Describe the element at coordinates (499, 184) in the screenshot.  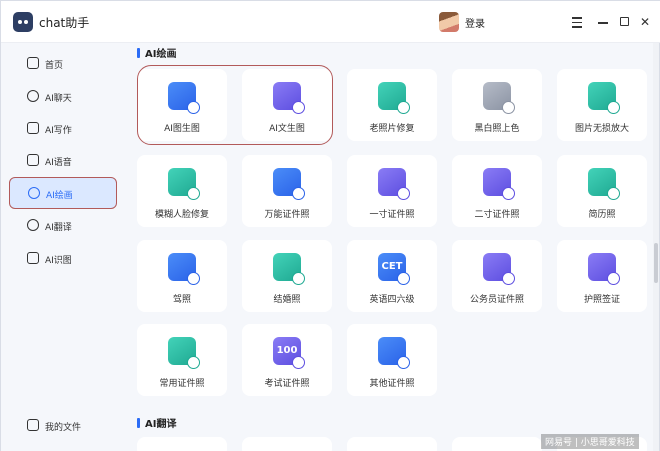
I see `two-inch-photo-icon` at that location.